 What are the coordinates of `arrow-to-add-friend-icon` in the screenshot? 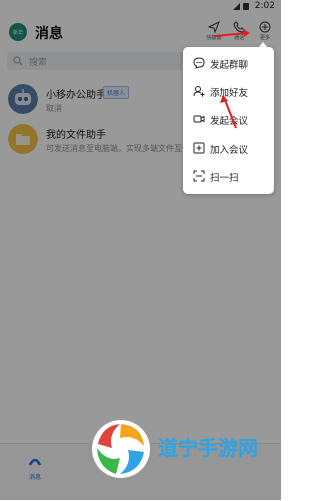 It's located at (228, 112).